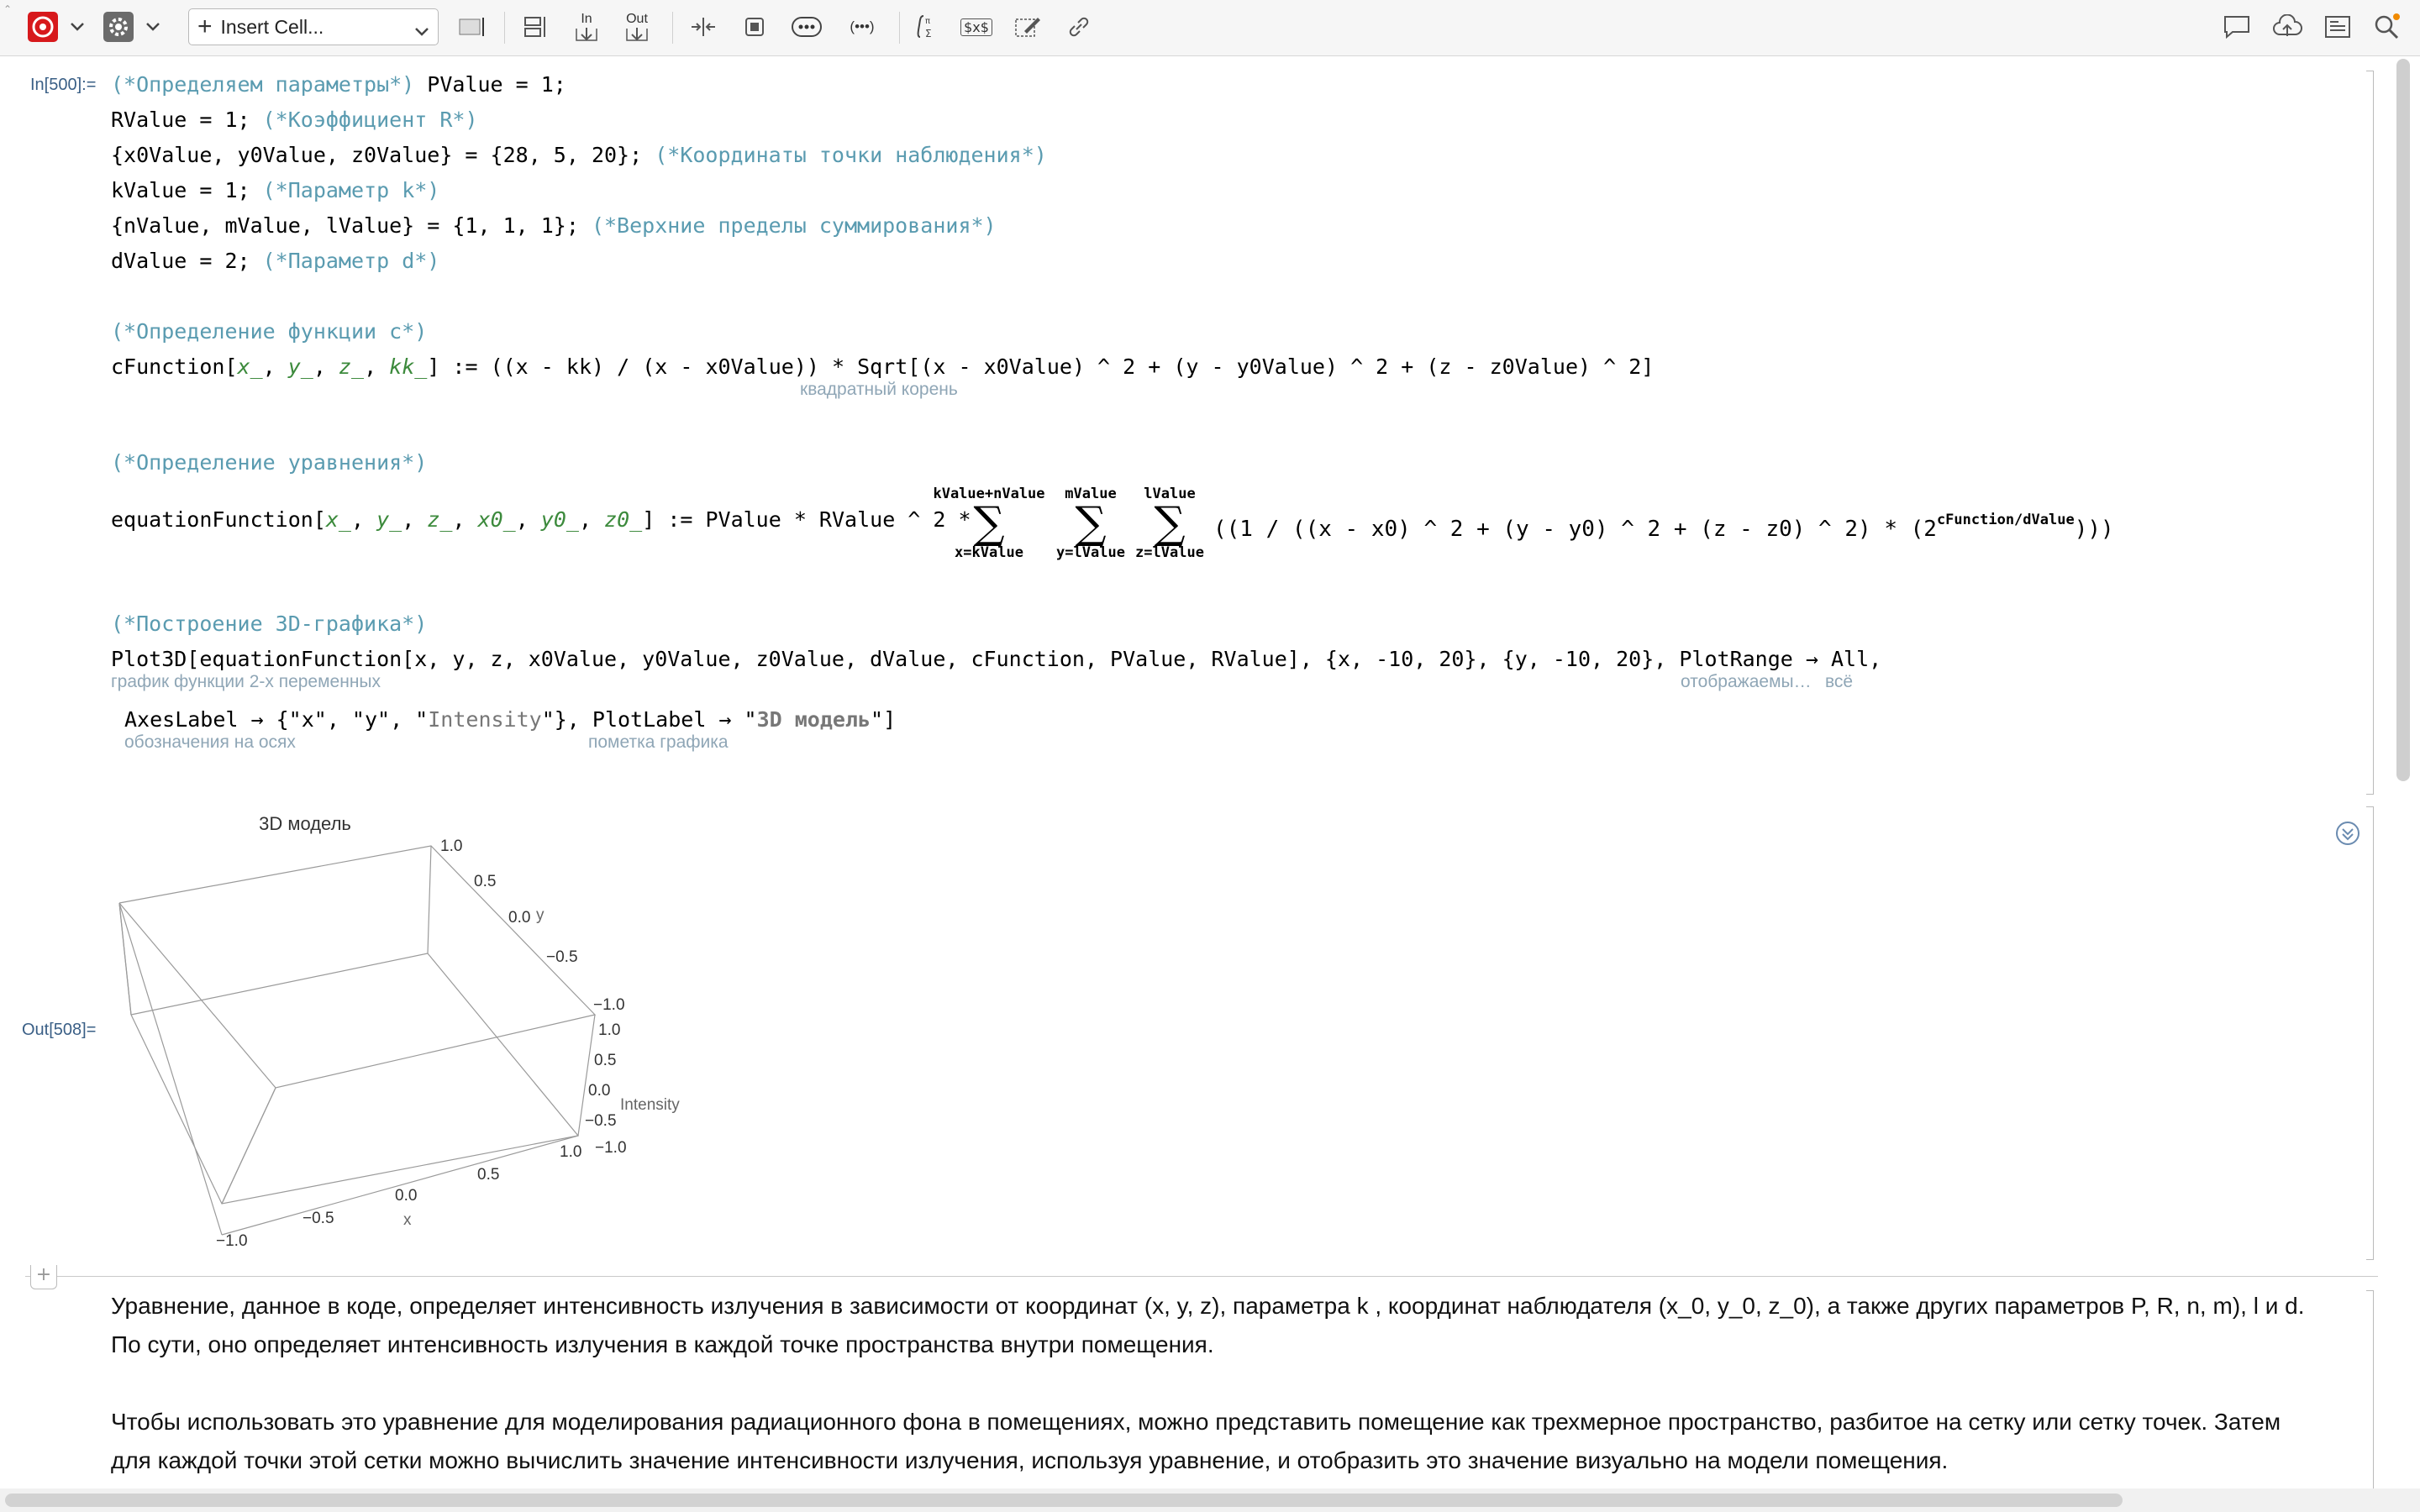  I want to click on scroll-up-icon: ⌃, so click(8, 9).